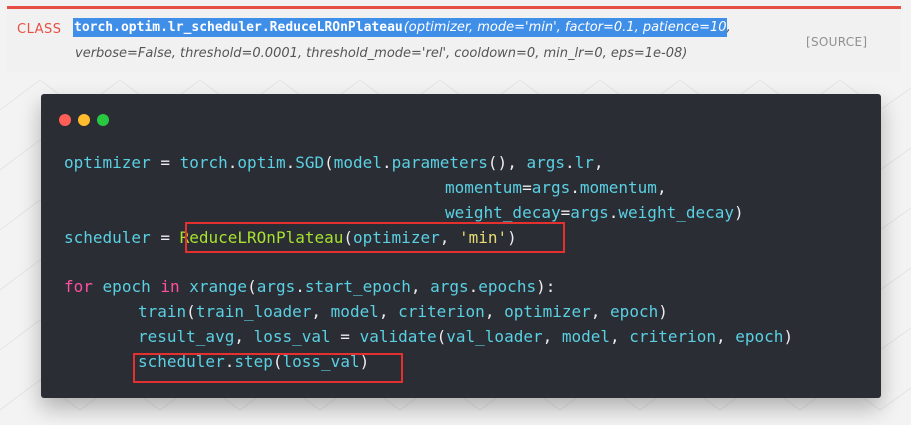  What do you see at coordinates (78, 286) in the screenshot?
I see `code-token: for` at bounding box center [78, 286].